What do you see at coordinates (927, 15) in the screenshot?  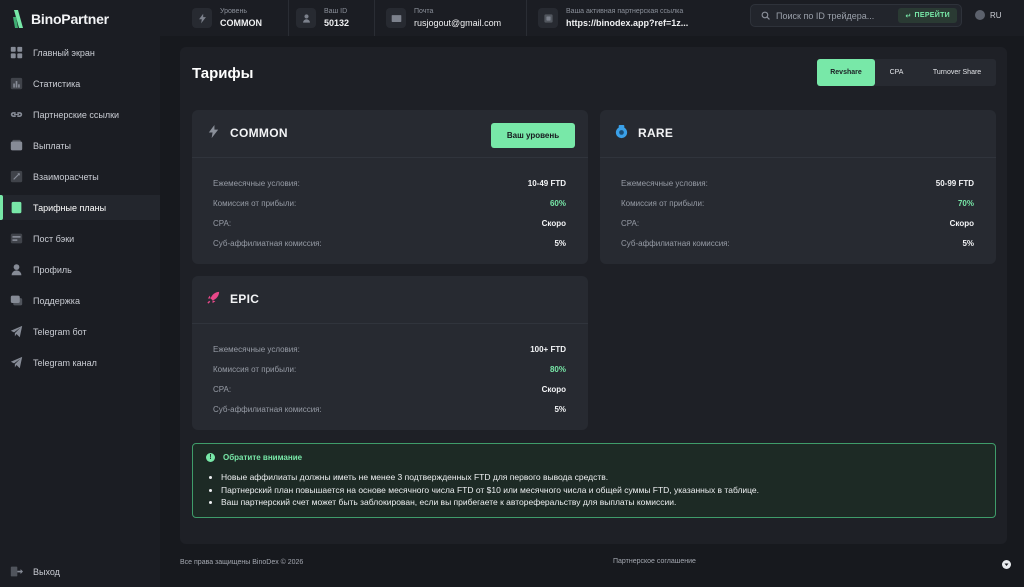 I see `go-button: ↵ ПЕРЕЙТИ` at bounding box center [927, 15].